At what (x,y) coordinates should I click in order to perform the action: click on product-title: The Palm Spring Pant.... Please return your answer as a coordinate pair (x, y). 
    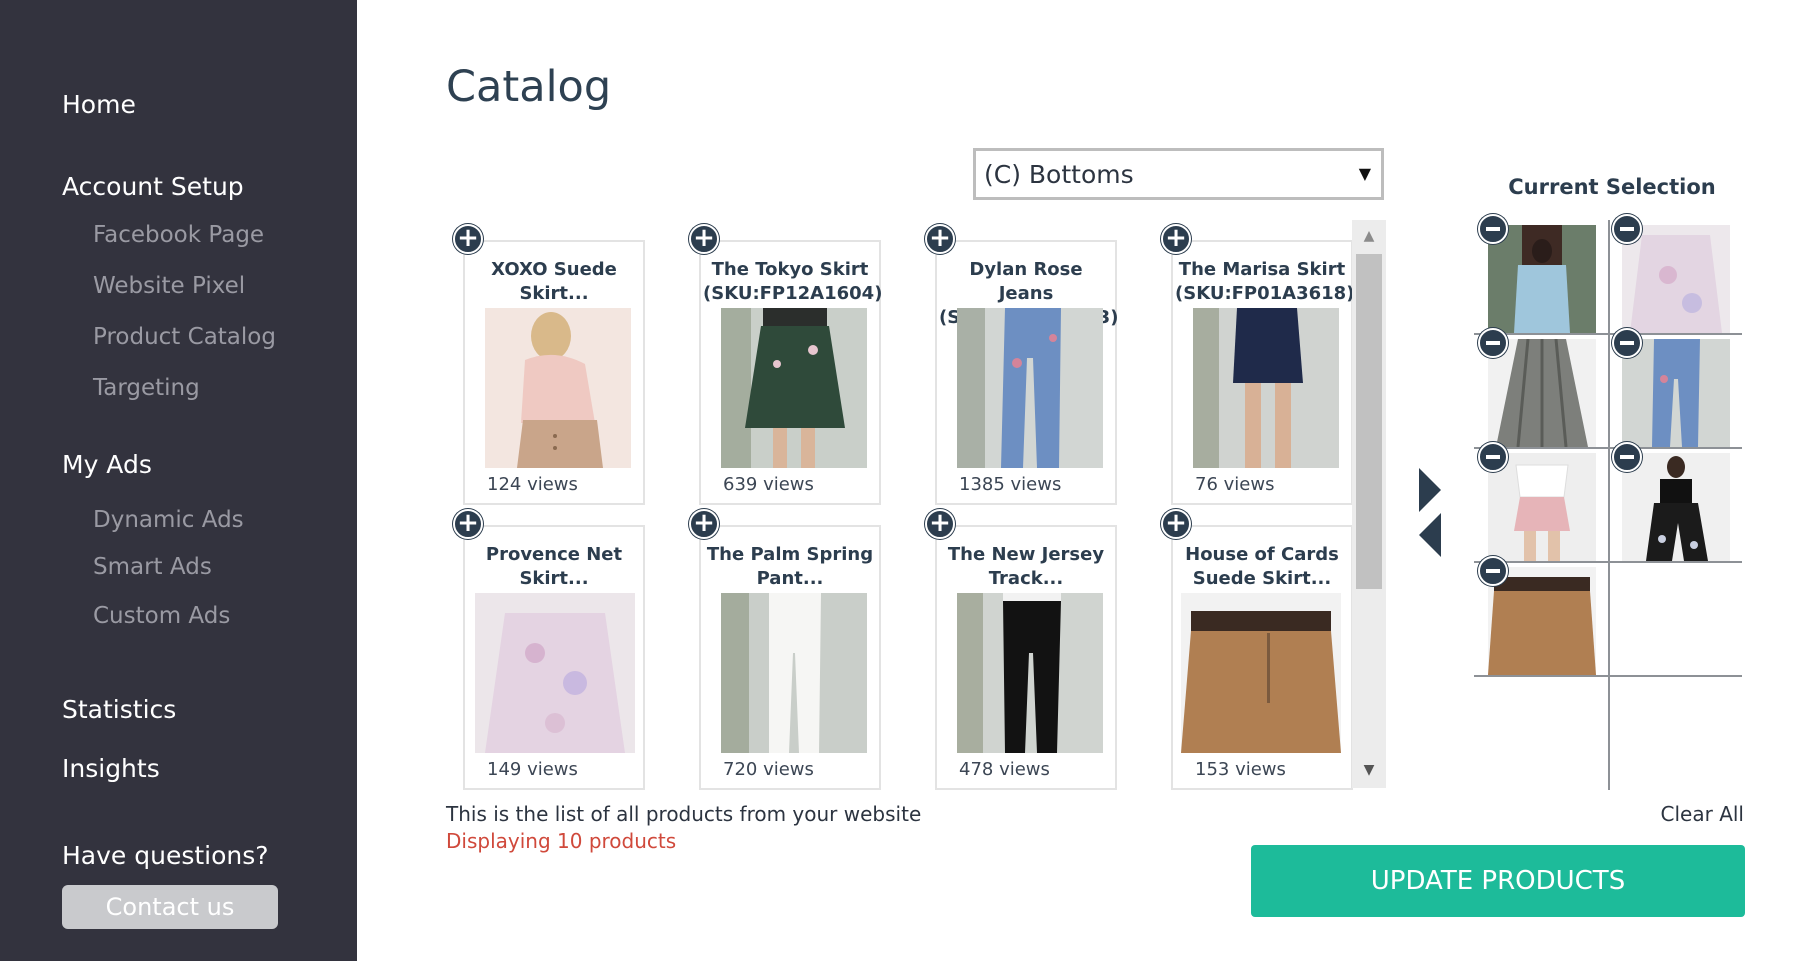
    Looking at the image, I should click on (790, 566).